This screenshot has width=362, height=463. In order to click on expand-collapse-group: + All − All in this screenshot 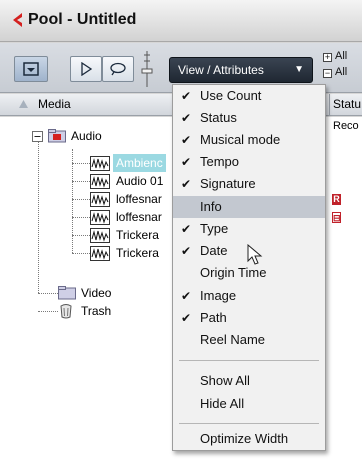, I will do `click(342, 66)`.